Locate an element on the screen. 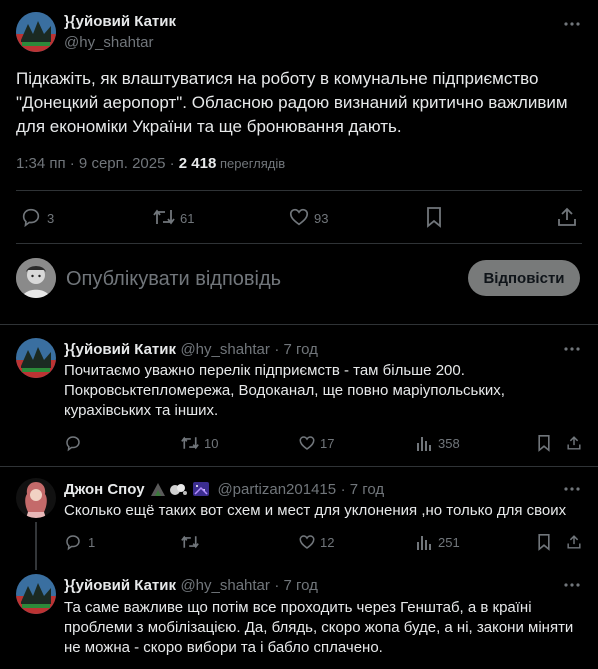 The height and width of the screenshot is (669, 598). author-avatar is located at coordinates (36, 32).